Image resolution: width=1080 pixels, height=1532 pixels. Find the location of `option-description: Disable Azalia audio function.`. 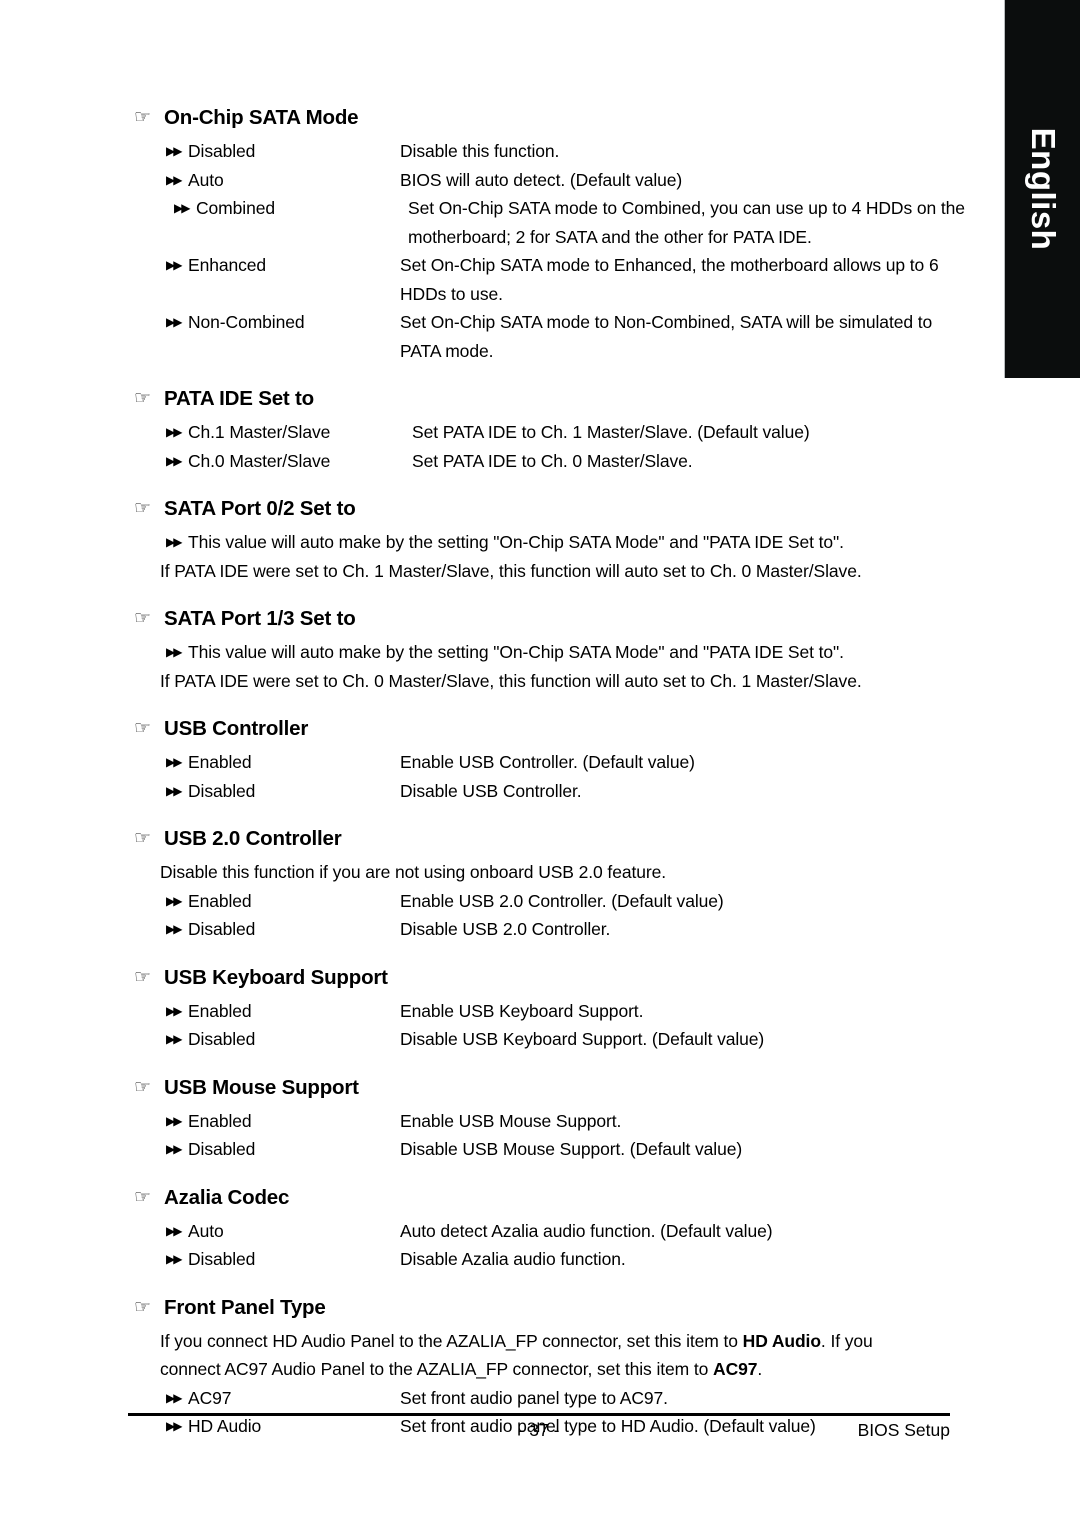

option-description: Disable Azalia audio function. is located at coordinates (513, 1259).